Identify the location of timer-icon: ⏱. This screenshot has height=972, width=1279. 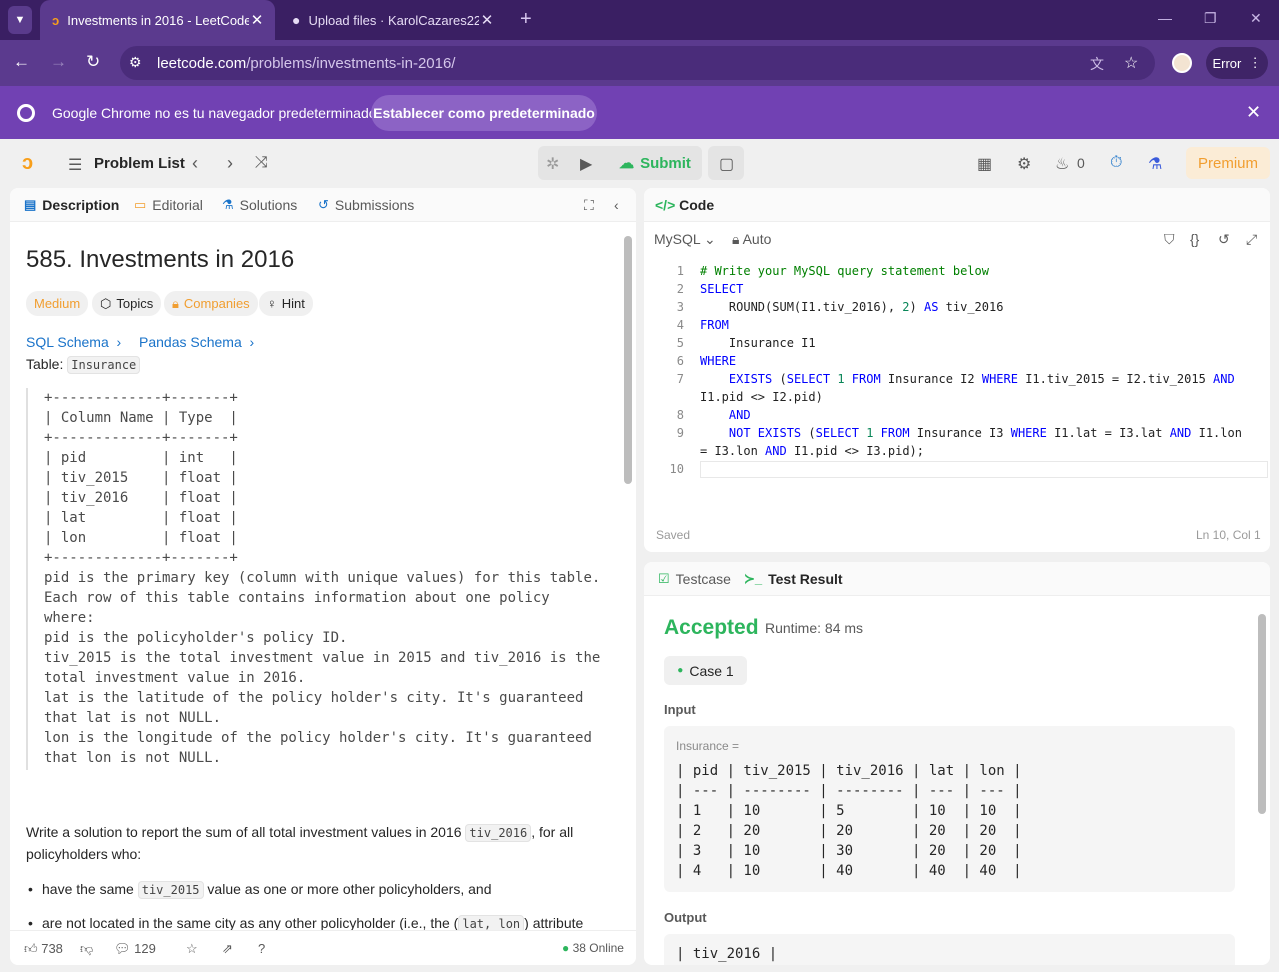
(1116, 163).